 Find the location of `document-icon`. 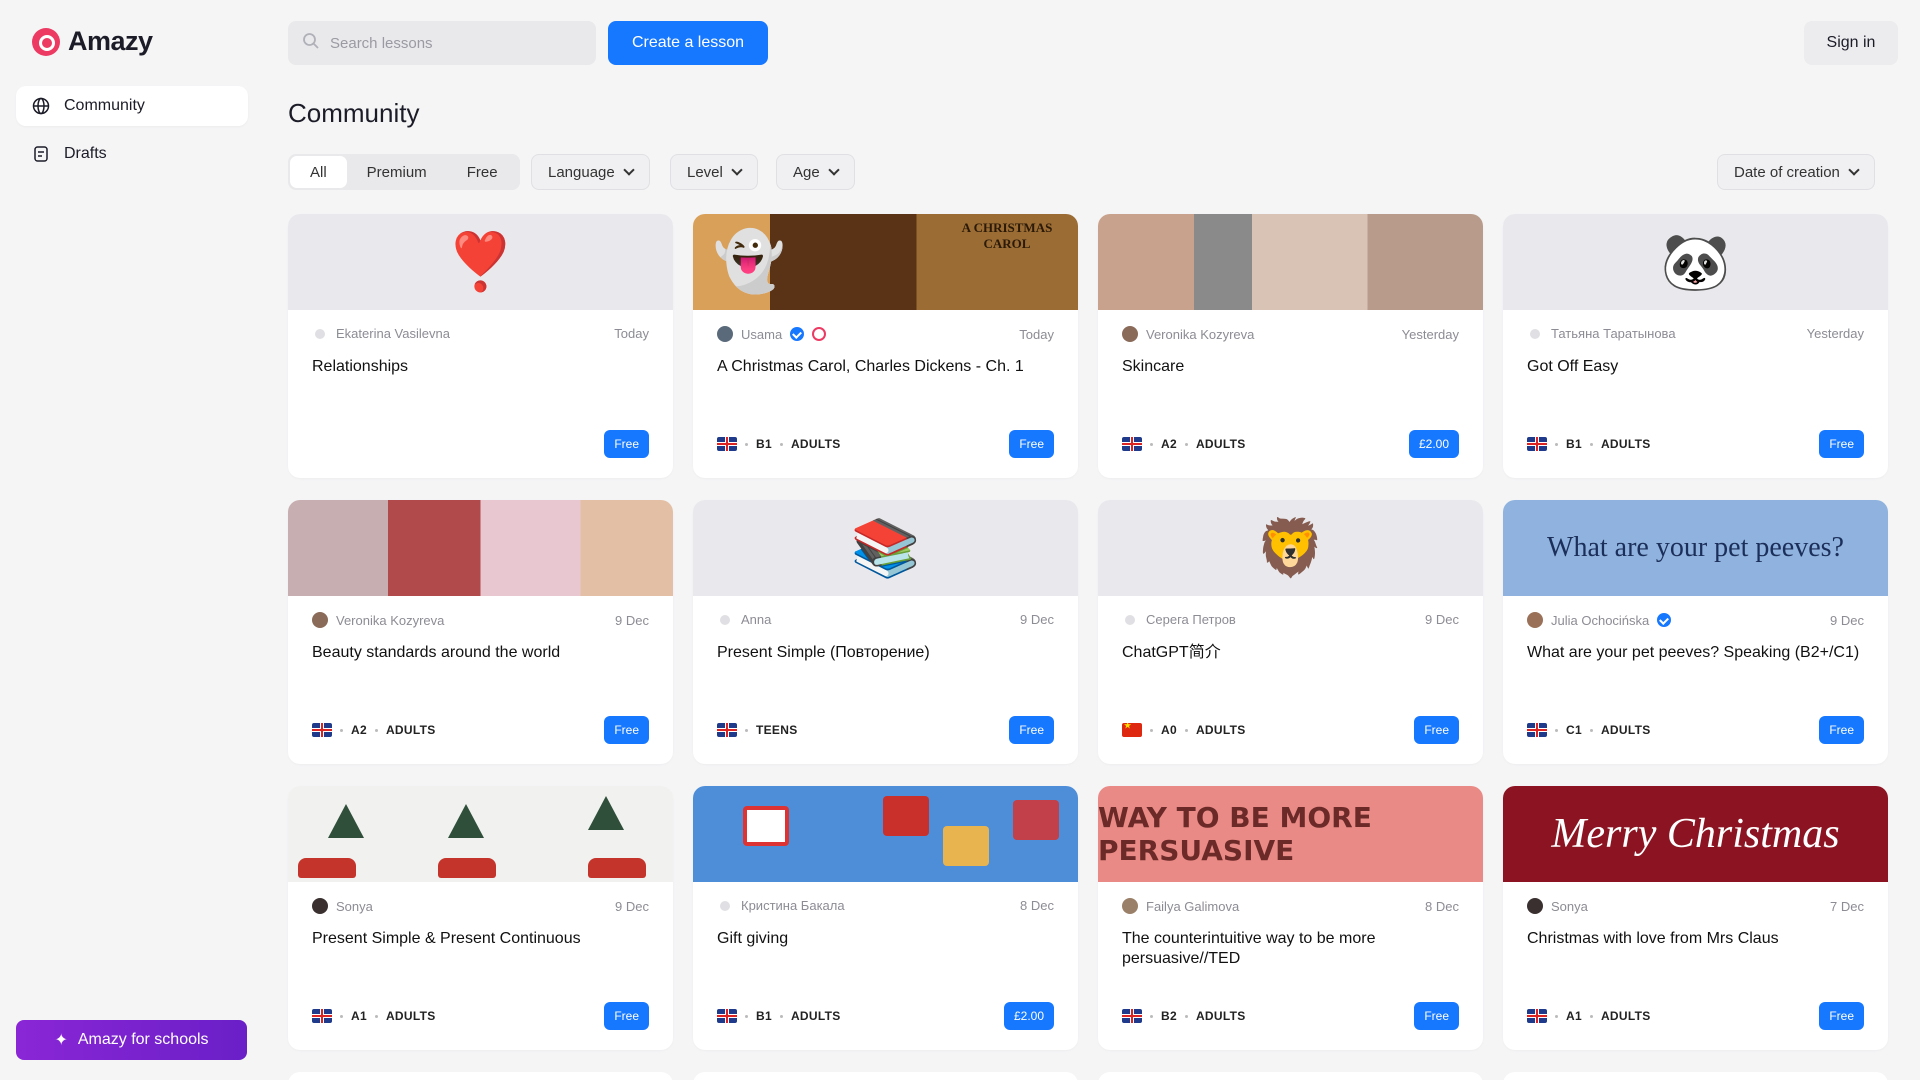

document-icon is located at coordinates (41, 154).